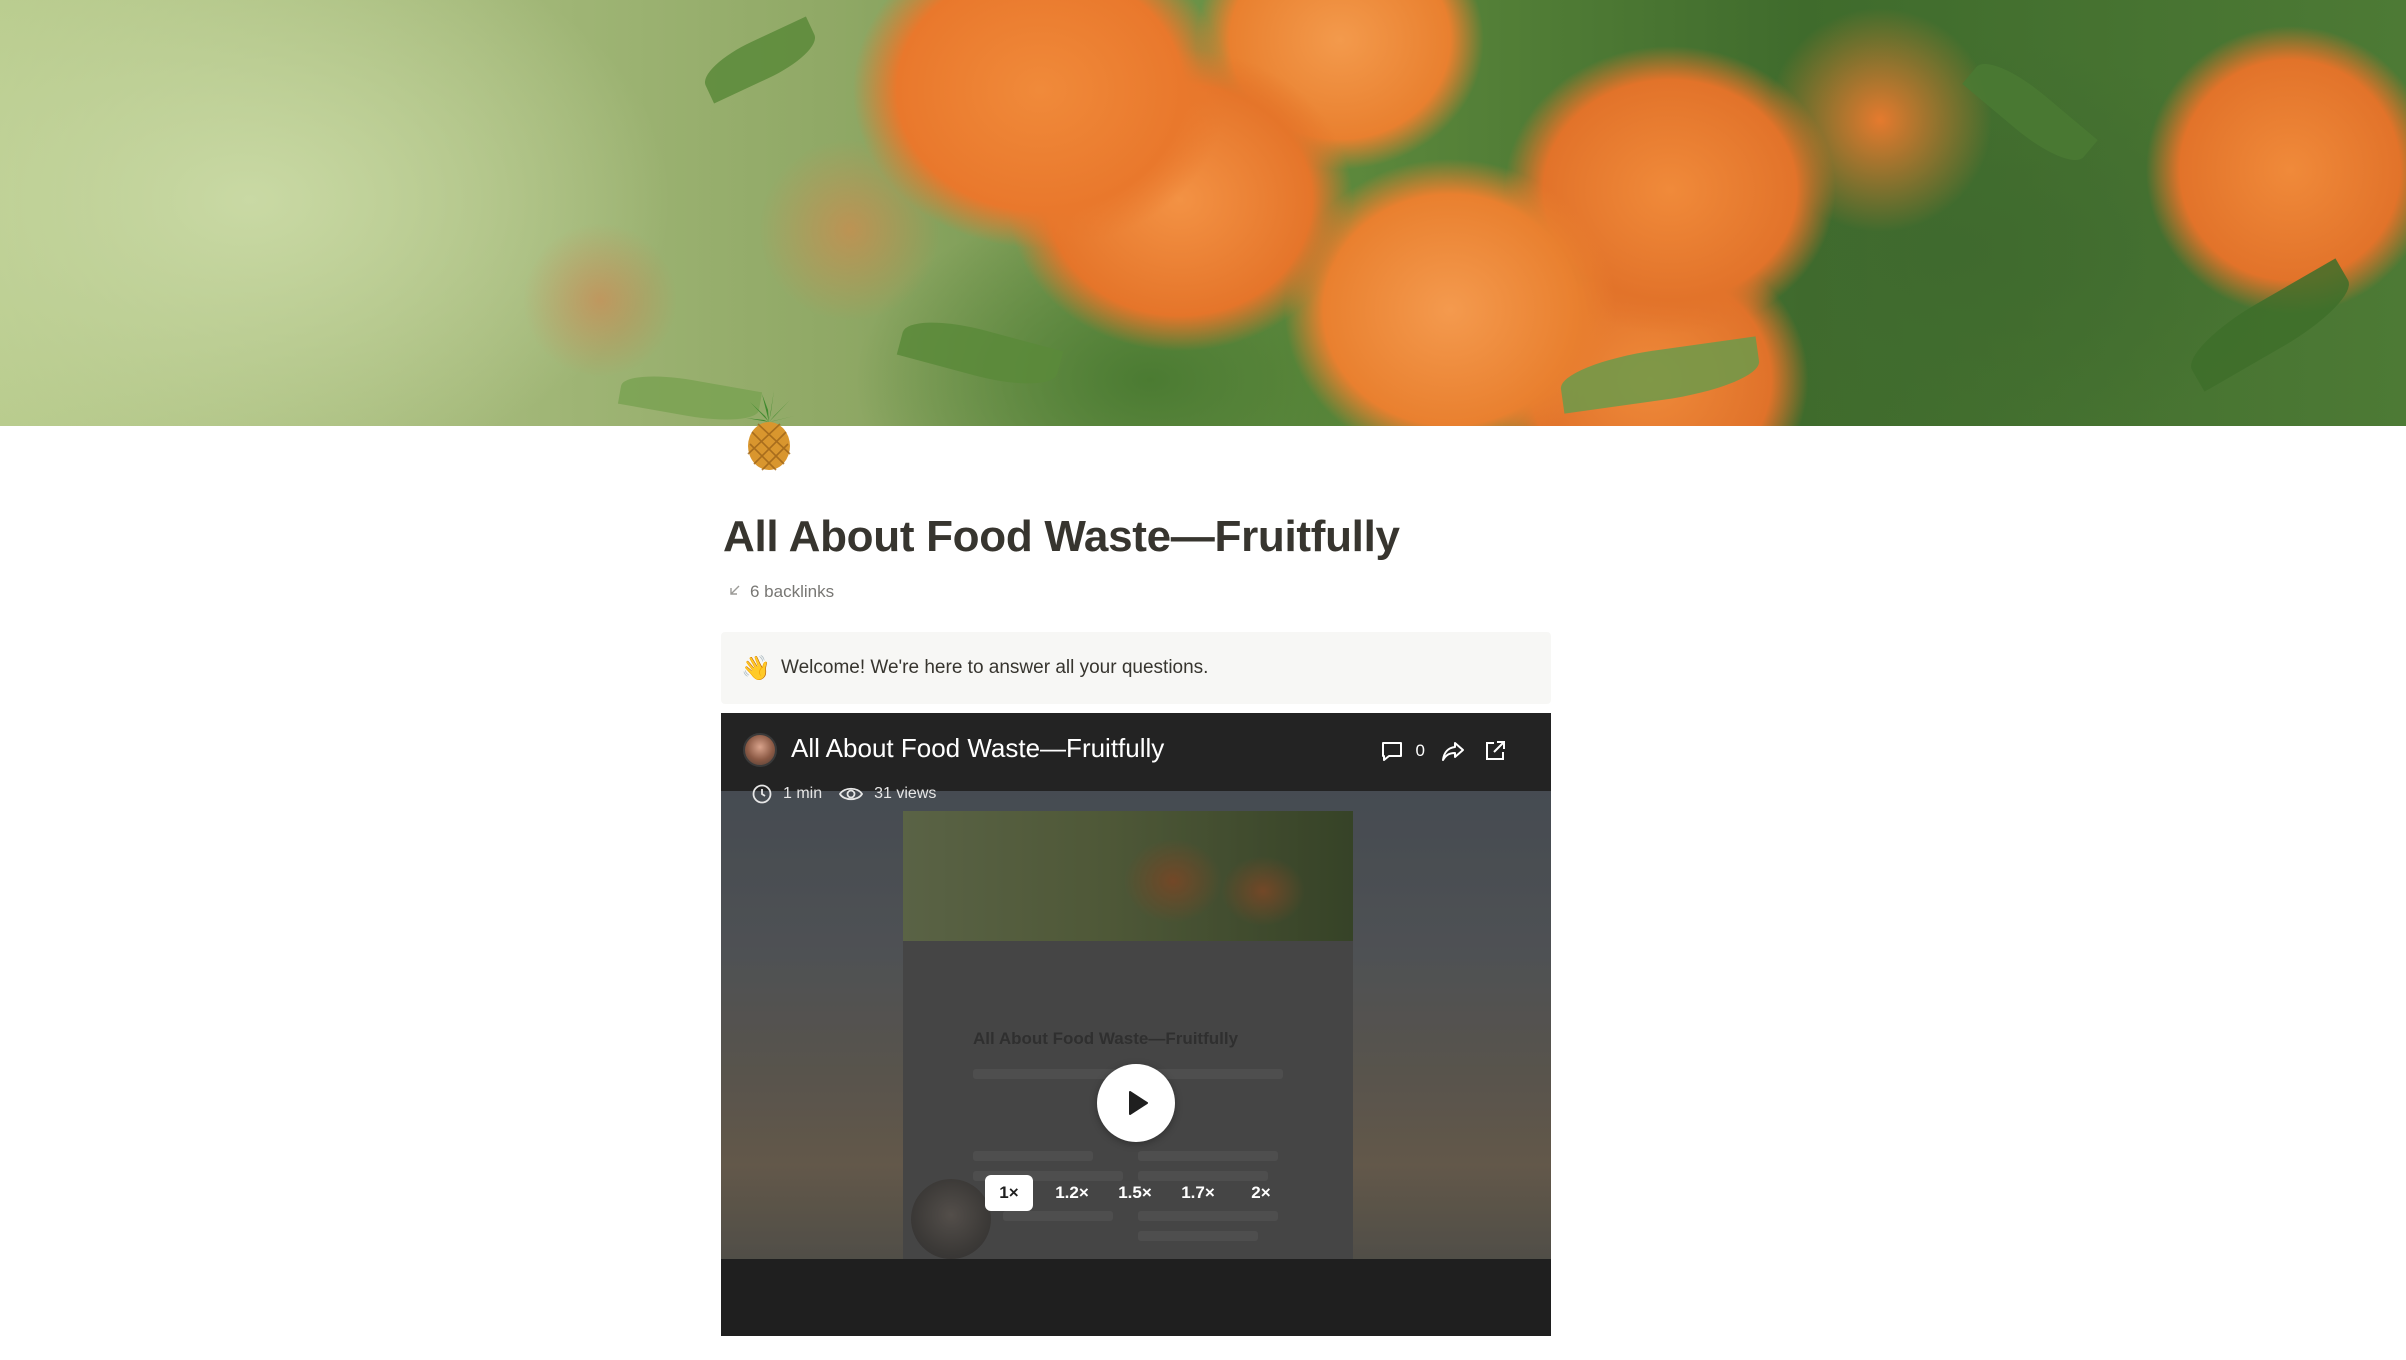 The height and width of the screenshot is (1360, 2406). Describe the element at coordinates (851, 794) in the screenshot. I see `views-eye-icon` at that location.